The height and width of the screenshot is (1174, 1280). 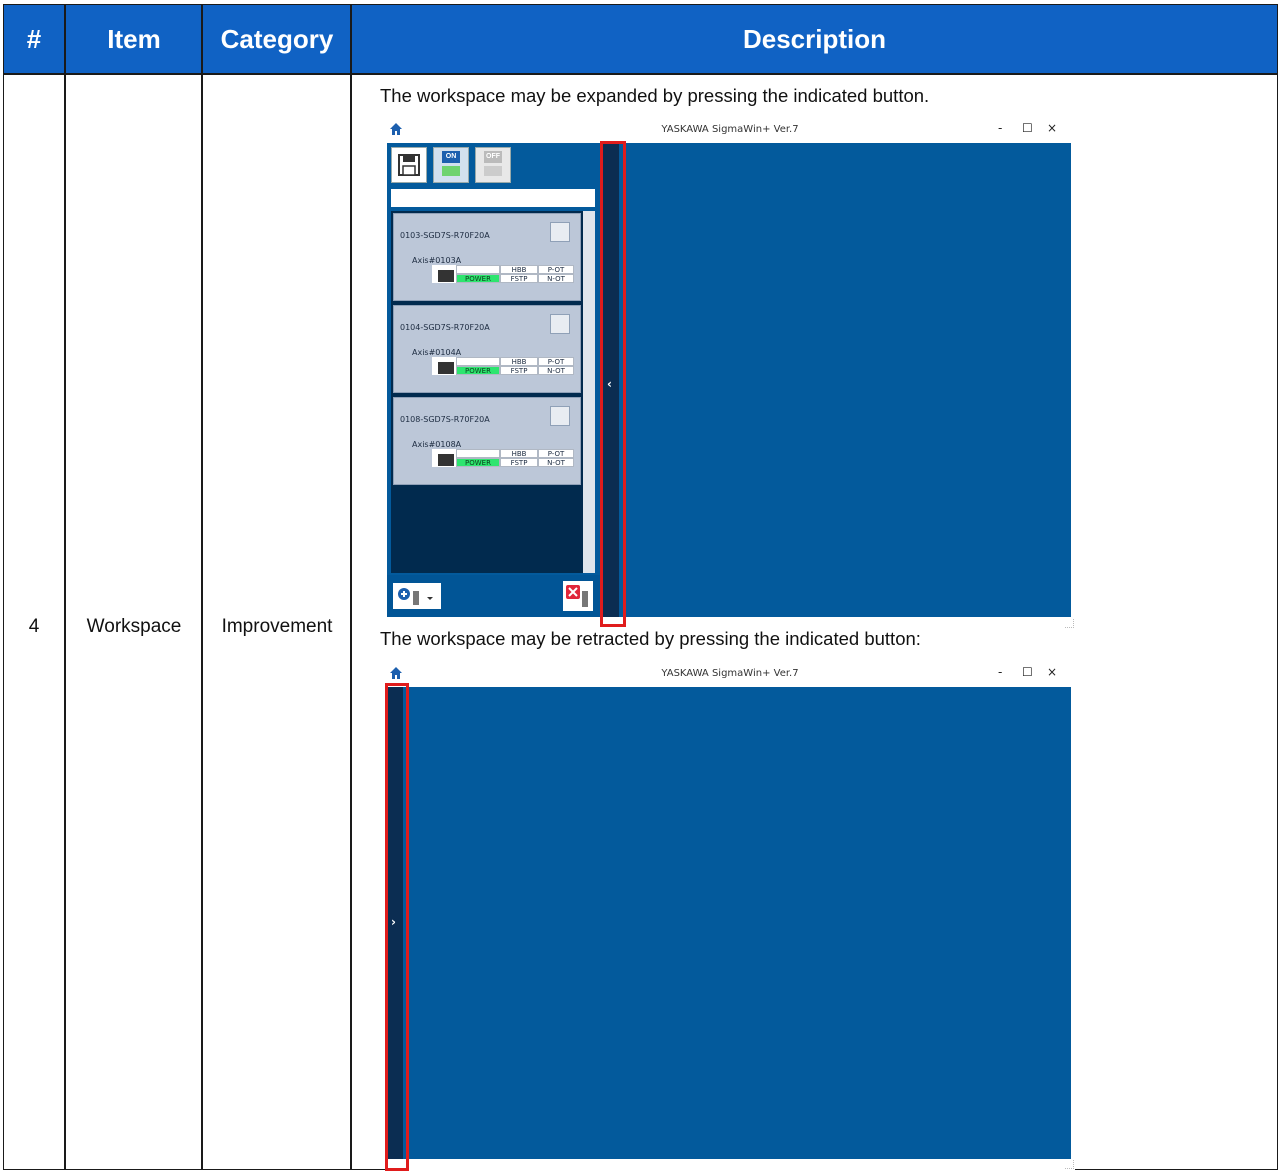 I want to click on remove-device-icon, so click(x=577, y=596).